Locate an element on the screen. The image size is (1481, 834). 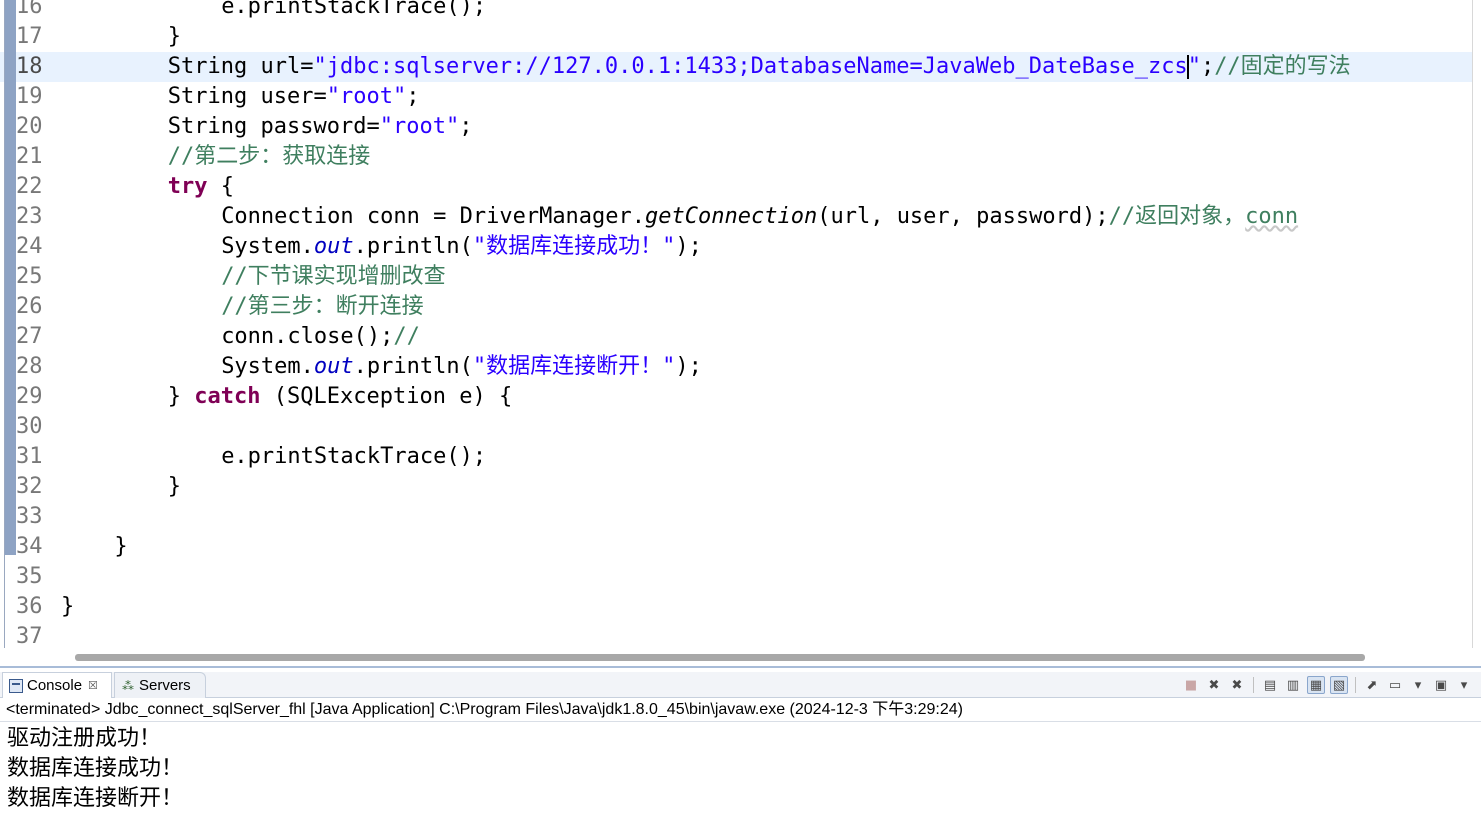
code-text: conn.close();// is located at coordinates (320, 337).